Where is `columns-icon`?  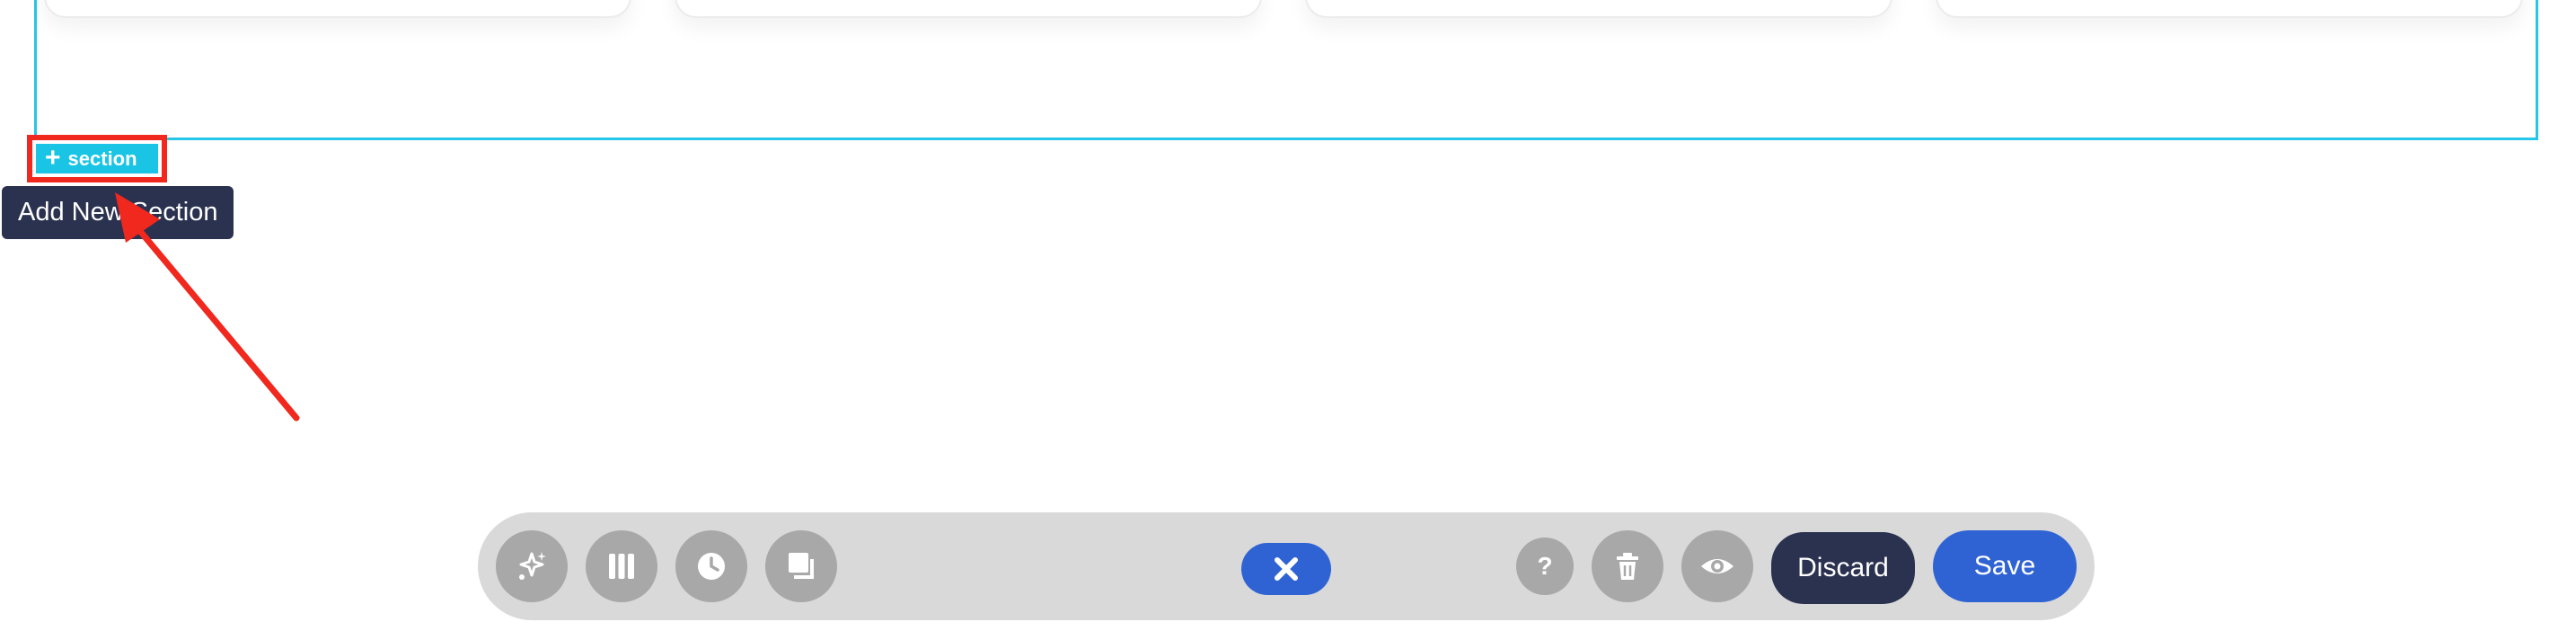 columns-icon is located at coordinates (621, 566).